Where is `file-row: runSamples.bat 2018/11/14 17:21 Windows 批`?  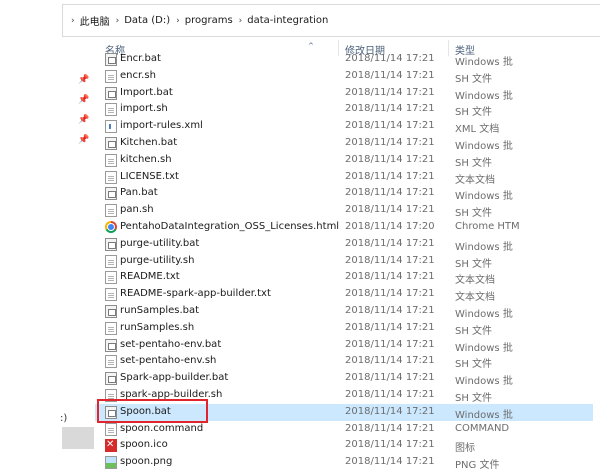 file-row: runSamples.bat 2018/11/14 17:21 Windows 批 is located at coordinates (347, 311).